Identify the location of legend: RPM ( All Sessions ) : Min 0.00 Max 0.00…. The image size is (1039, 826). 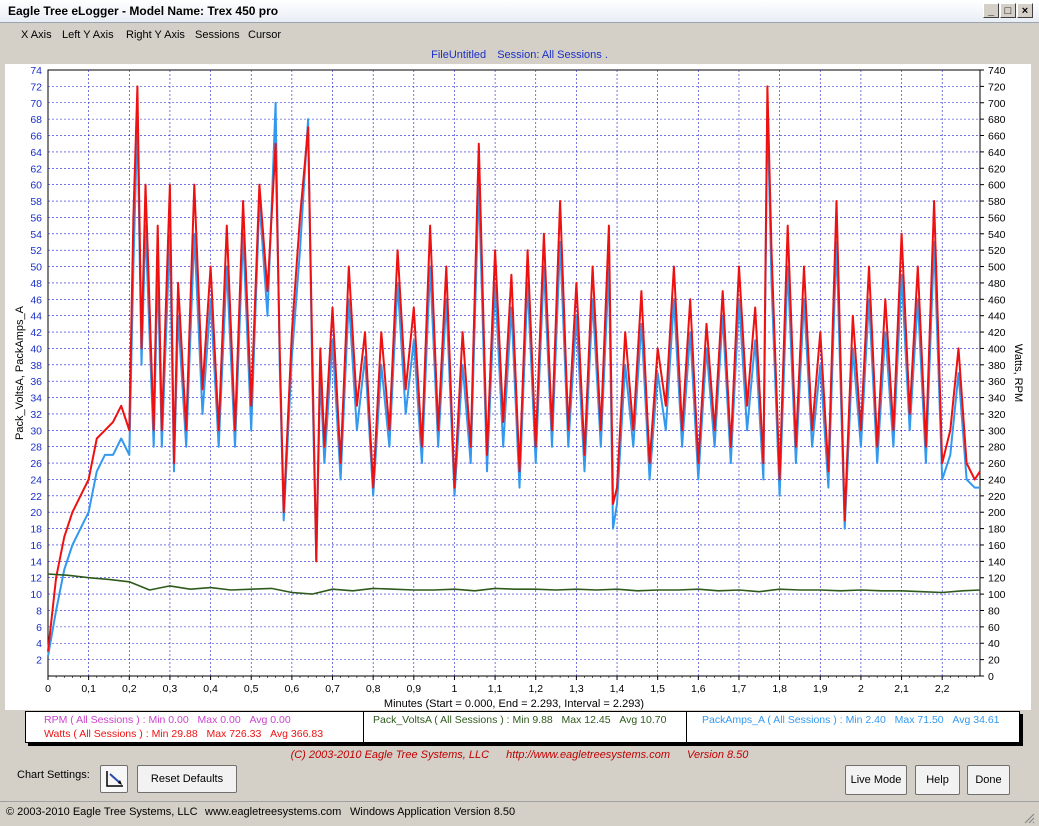
(522, 727).